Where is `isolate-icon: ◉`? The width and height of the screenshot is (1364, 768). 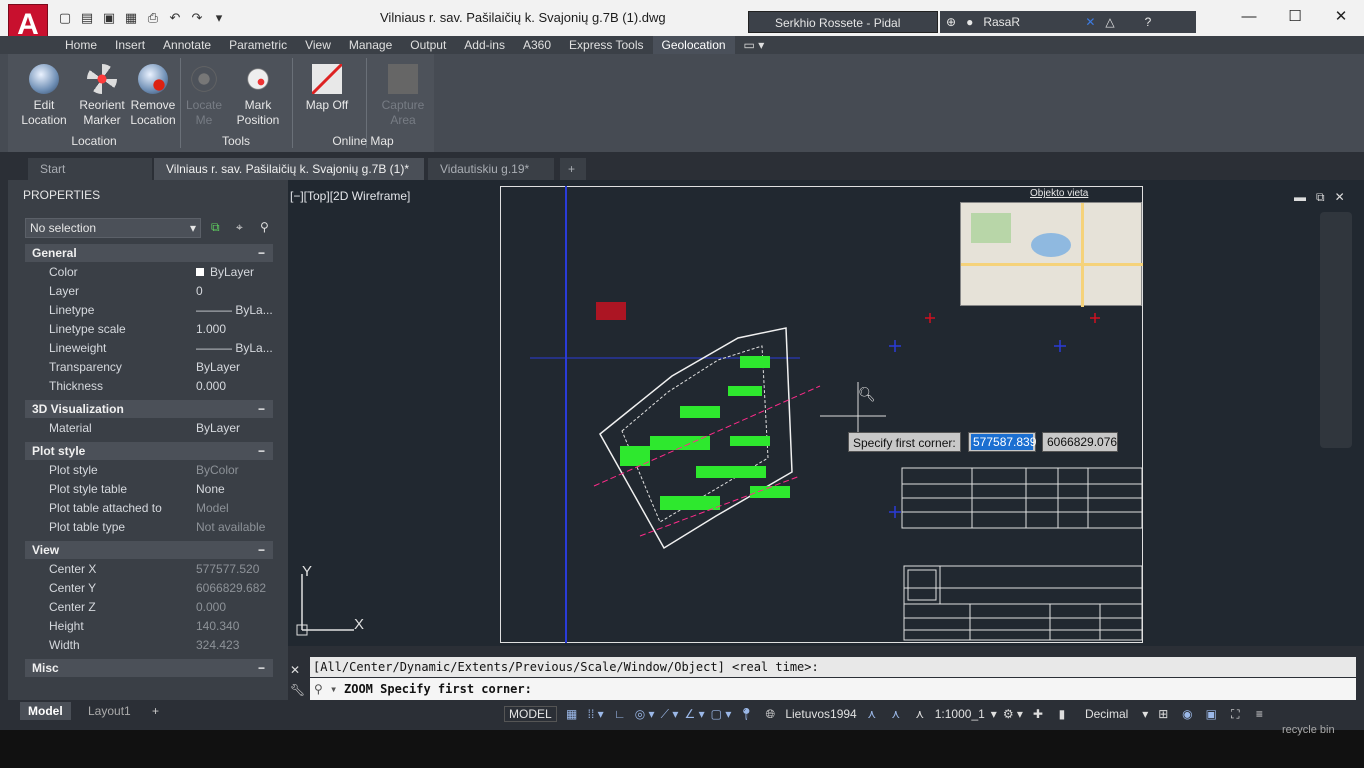 isolate-icon: ◉ is located at coordinates (1187, 714).